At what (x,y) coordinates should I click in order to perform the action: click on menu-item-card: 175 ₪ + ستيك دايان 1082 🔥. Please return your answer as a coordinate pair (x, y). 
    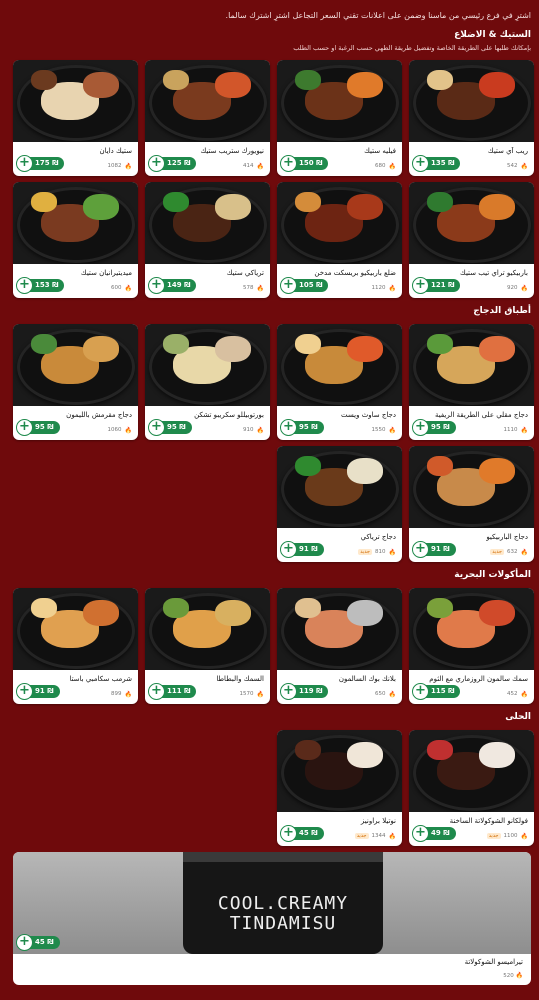
    Looking at the image, I should click on (75, 118).